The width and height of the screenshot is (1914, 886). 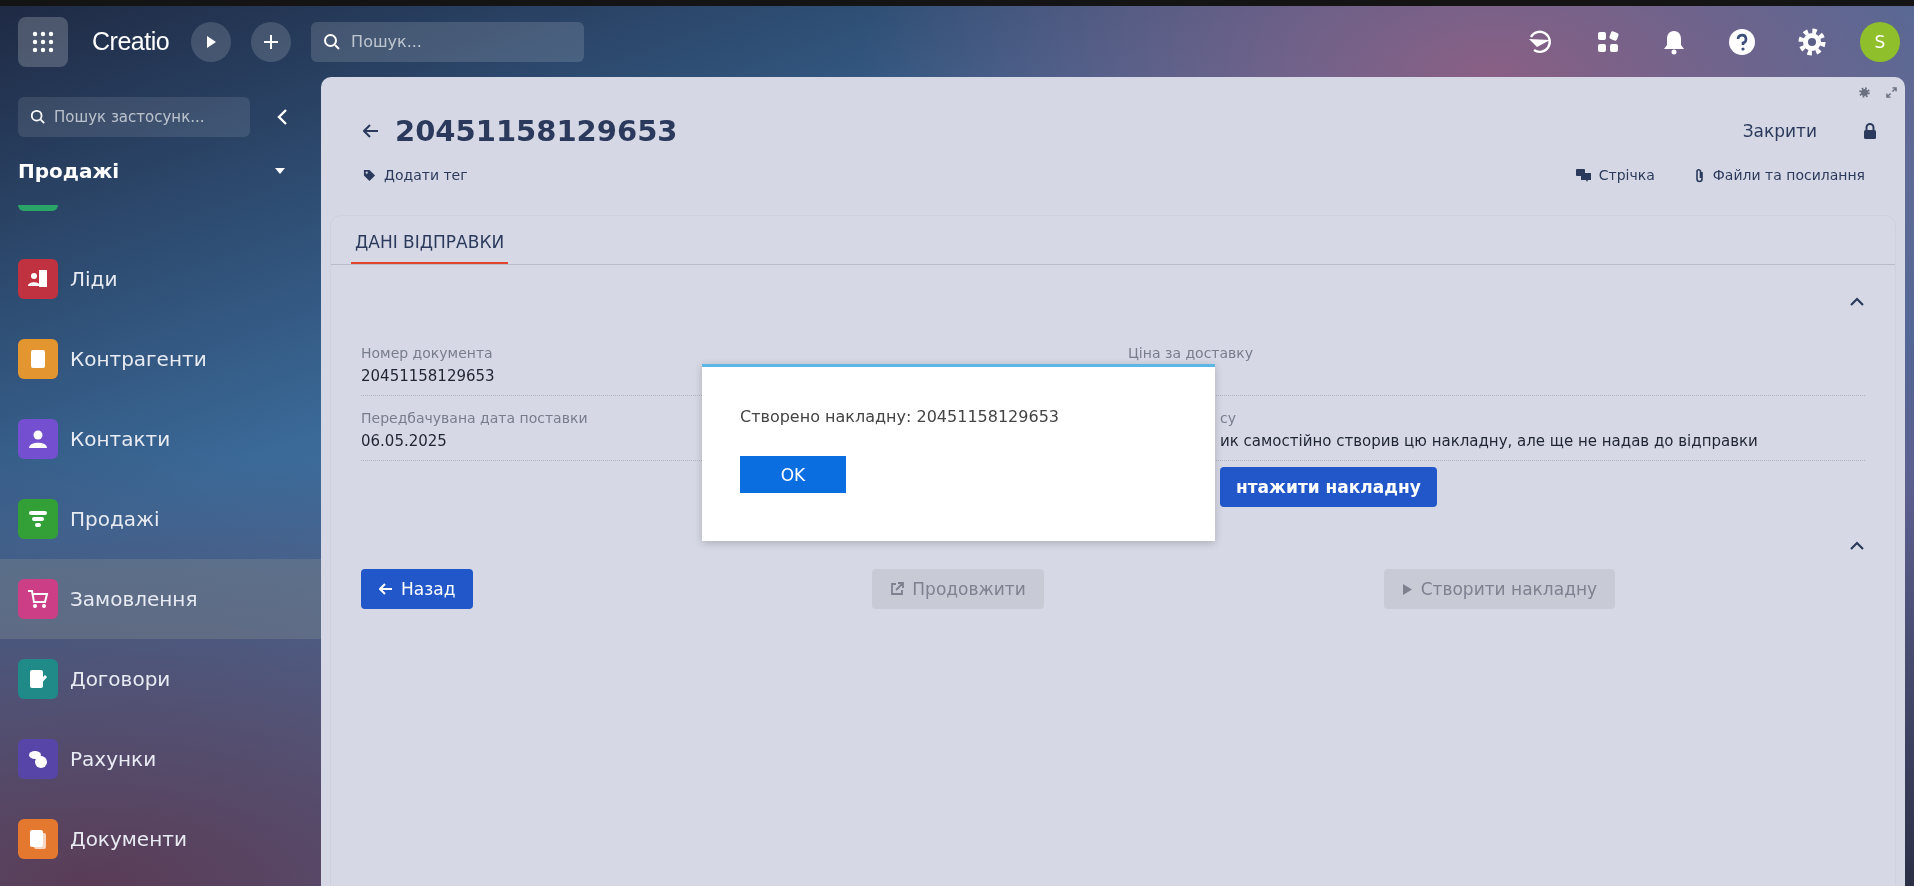 What do you see at coordinates (369, 175) in the screenshot?
I see `tag-icon` at bounding box center [369, 175].